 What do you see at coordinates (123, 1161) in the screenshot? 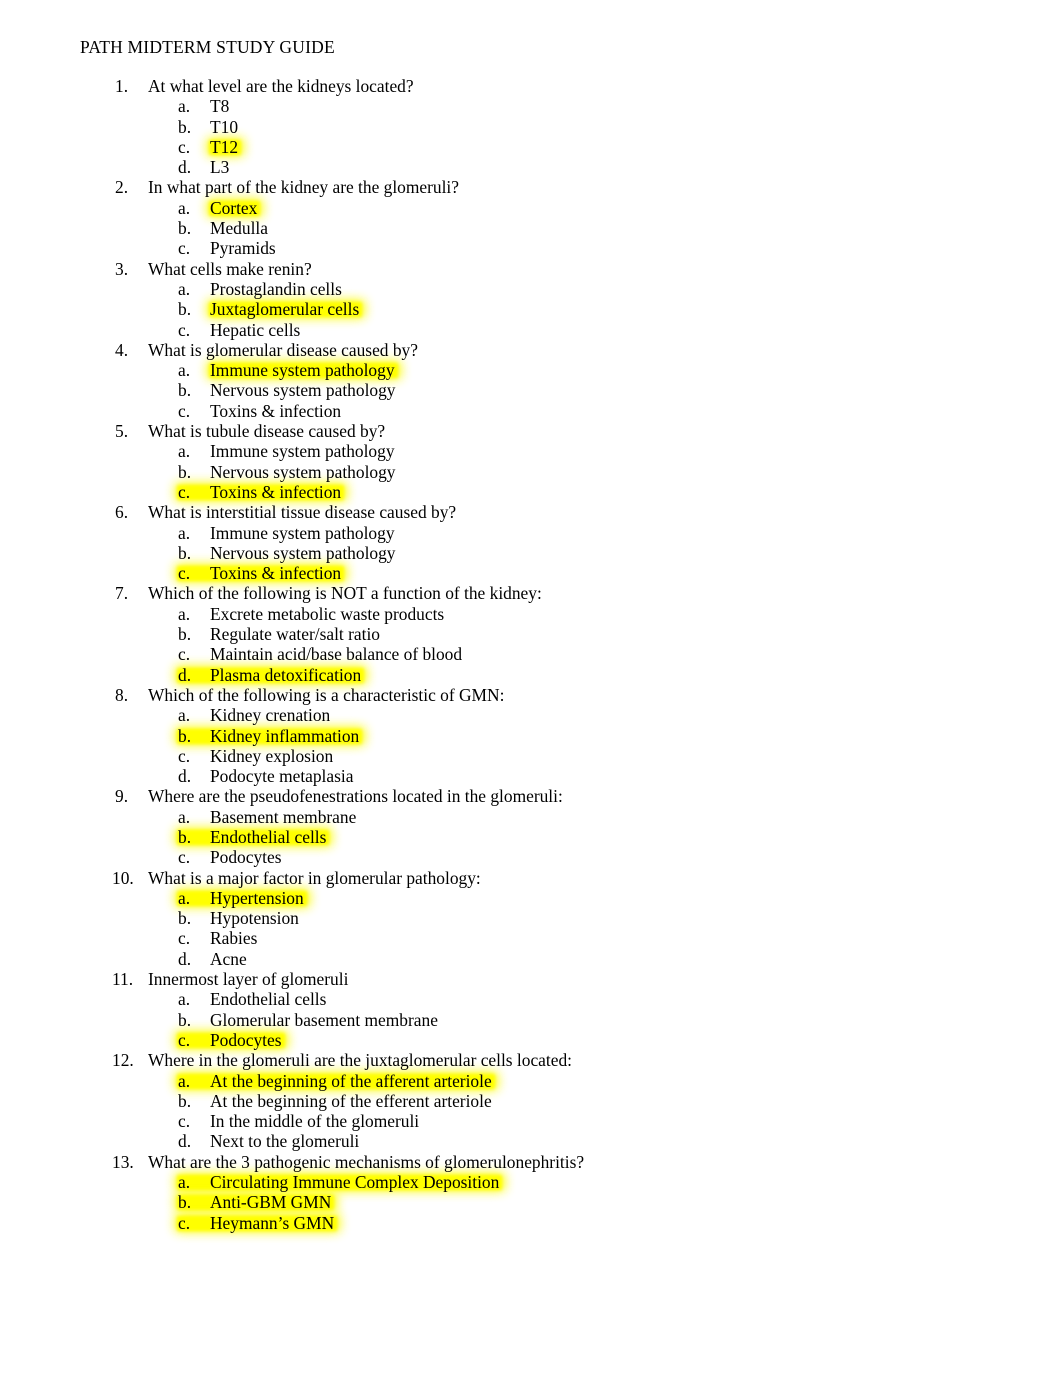
I see `question-number: 13.` at bounding box center [123, 1161].